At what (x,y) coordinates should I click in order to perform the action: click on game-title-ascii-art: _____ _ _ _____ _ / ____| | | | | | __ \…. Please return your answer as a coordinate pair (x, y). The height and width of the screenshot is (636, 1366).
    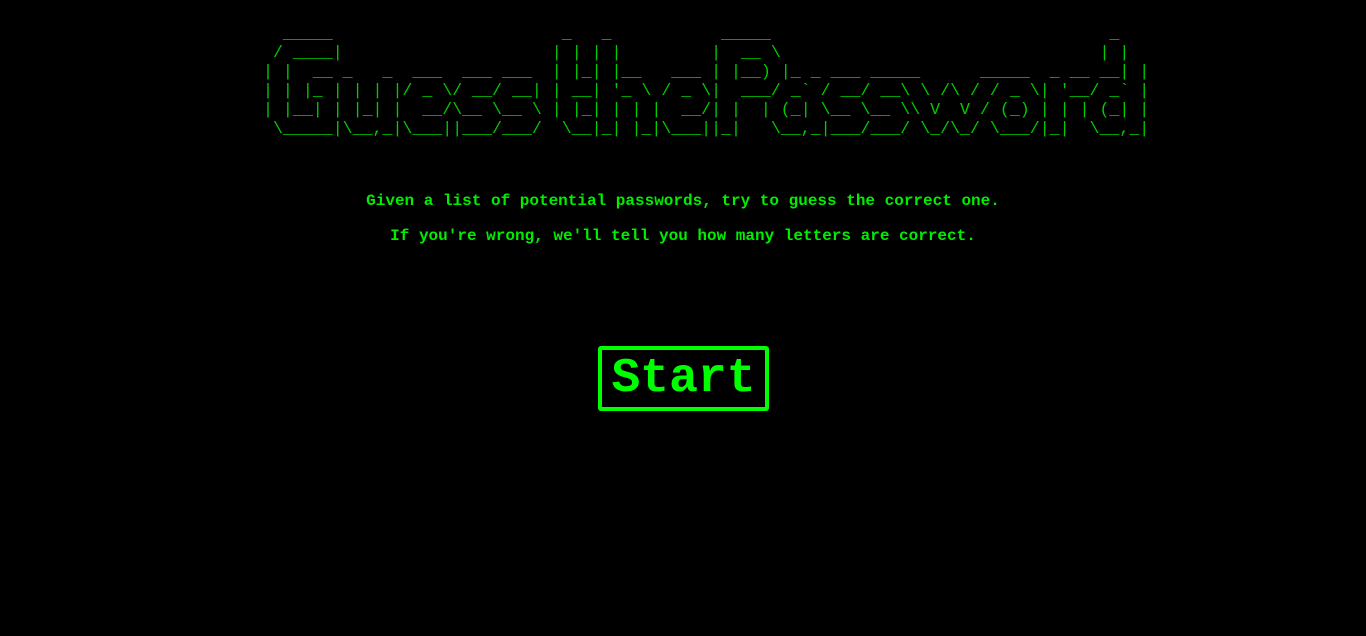
    Looking at the image, I should click on (706, 81).